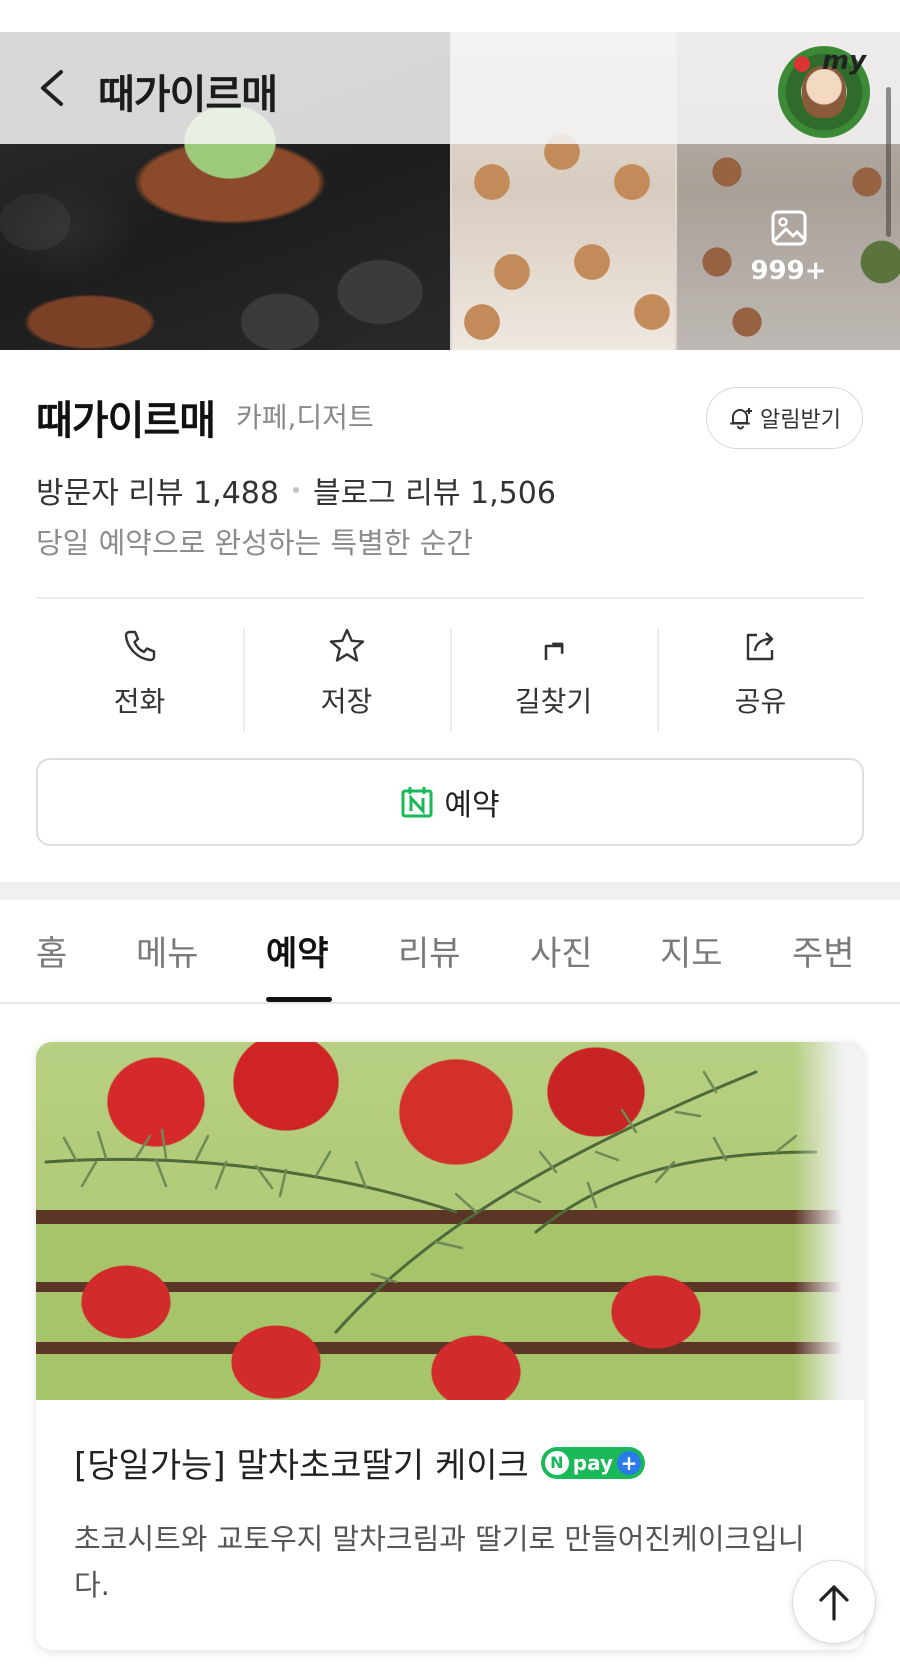 Image resolution: width=900 pixels, height=1666 pixels. I want to click on save-button: 저장, so click(346, 679).